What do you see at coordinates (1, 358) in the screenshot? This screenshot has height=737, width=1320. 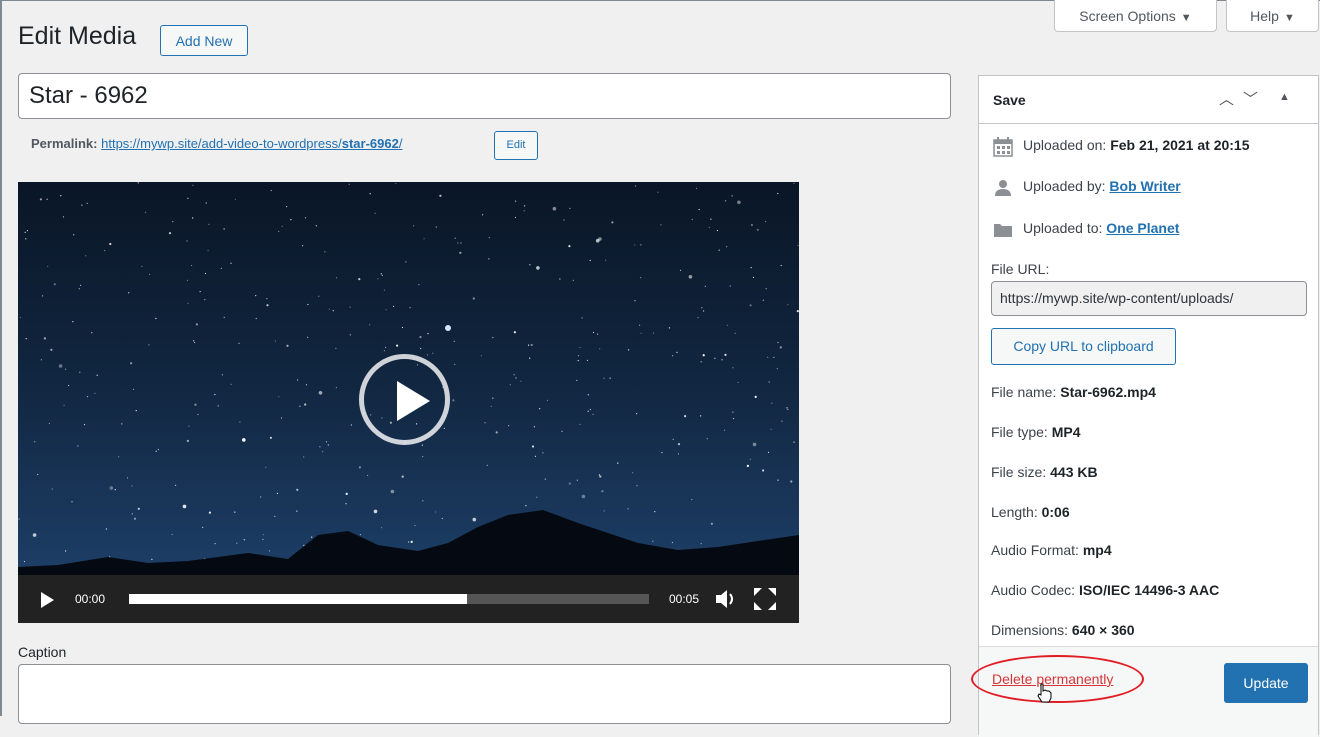 I see `left-border` at bounding box center [1, 358].